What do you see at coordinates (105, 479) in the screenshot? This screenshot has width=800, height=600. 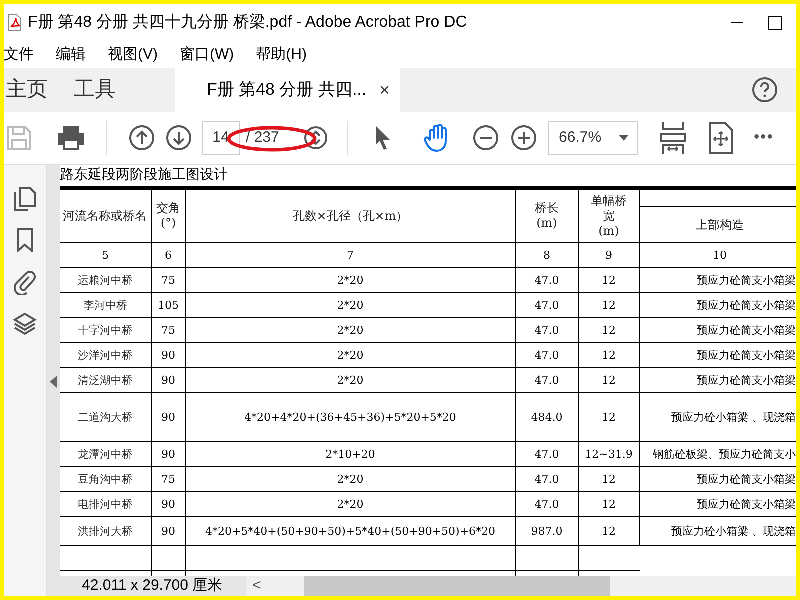 I see `table-cell: 豆角沟中桥` at bounding box center [105, 479].